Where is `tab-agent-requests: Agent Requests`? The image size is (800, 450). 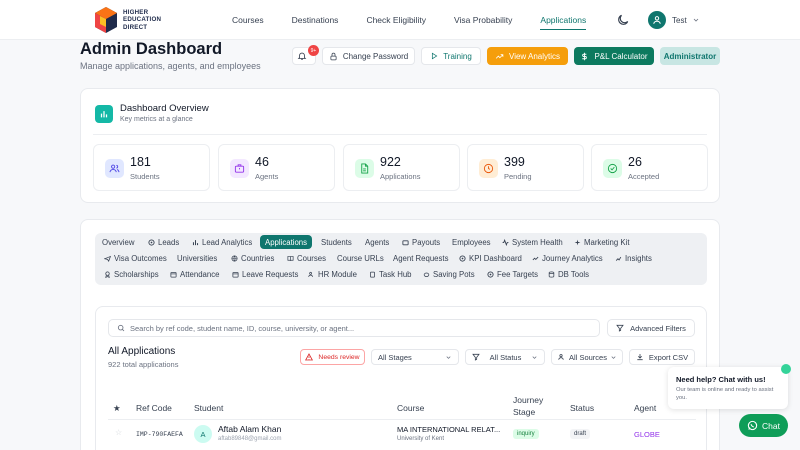
tab-agent-requests: Agent Requests is located at coordinates (420, 258).